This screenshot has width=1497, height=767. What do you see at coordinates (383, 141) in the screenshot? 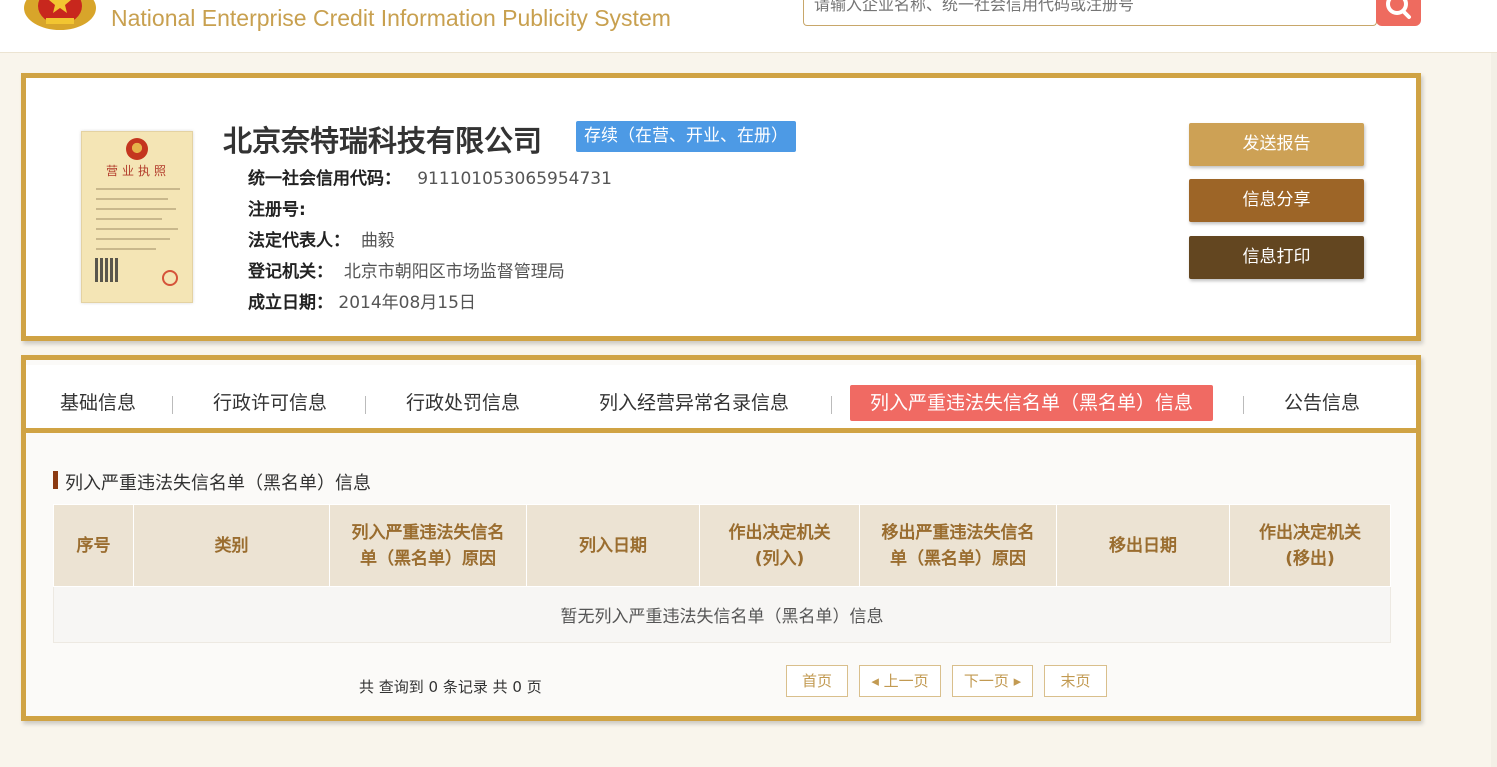
I see `company-name: 北京奈特瑞科技有限公司` at bounding box center [383, 141].